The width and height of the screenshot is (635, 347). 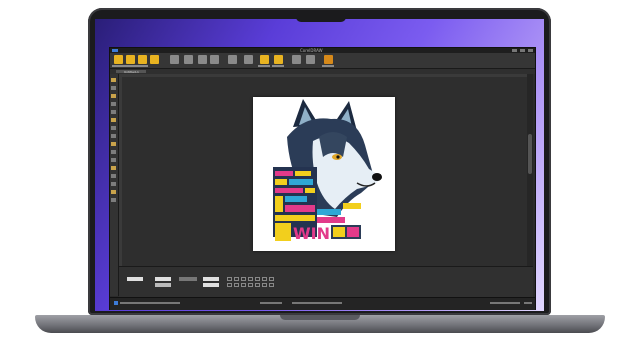 I want to click on maximize-icon, so click(x=522, y=50).